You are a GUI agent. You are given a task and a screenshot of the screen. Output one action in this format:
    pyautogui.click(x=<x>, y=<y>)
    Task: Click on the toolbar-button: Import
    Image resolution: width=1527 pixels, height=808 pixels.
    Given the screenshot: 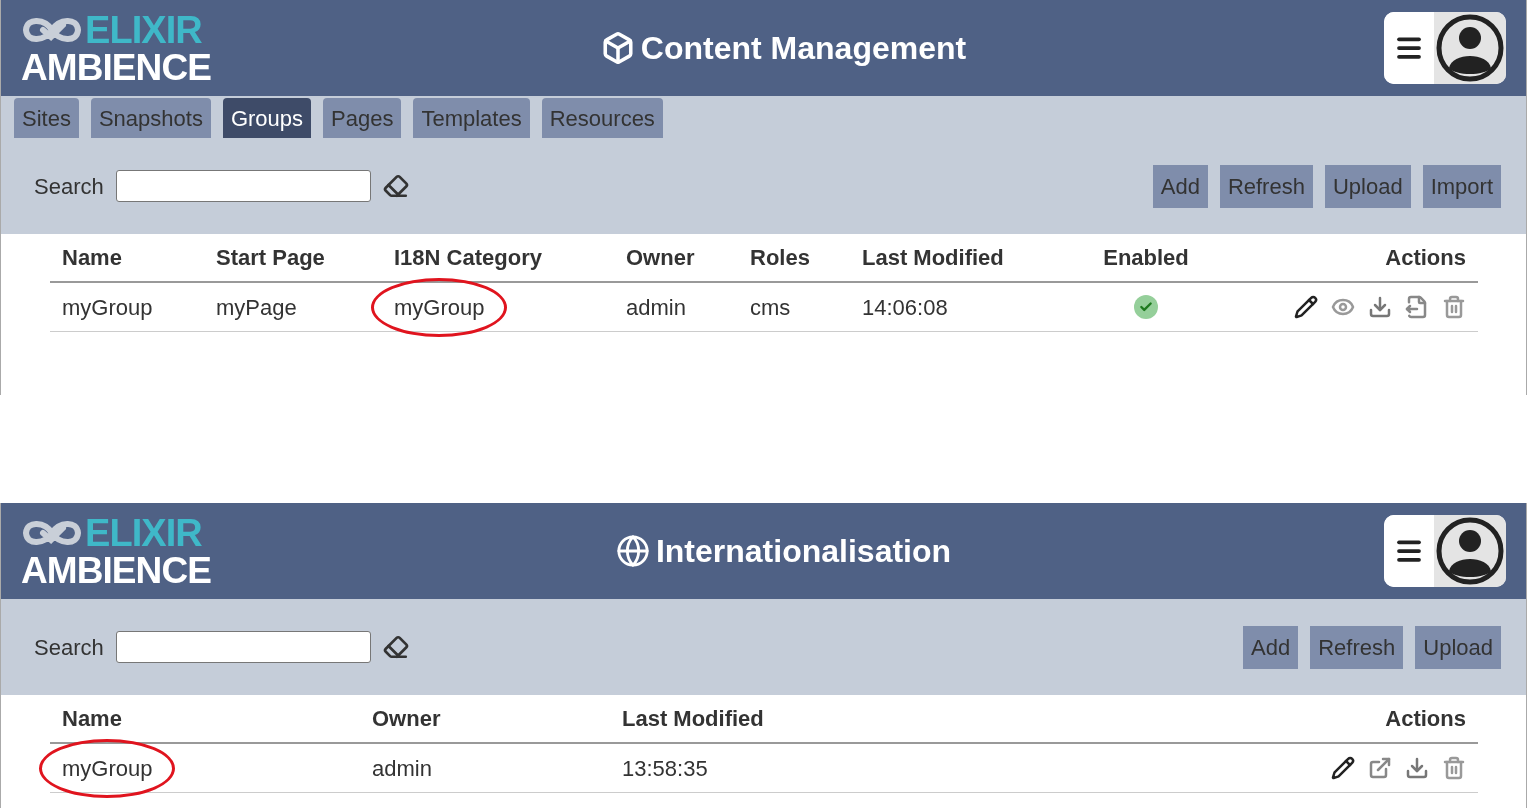 What is the action you would take?
    pyautogui.click(x=1461, y=186)
    